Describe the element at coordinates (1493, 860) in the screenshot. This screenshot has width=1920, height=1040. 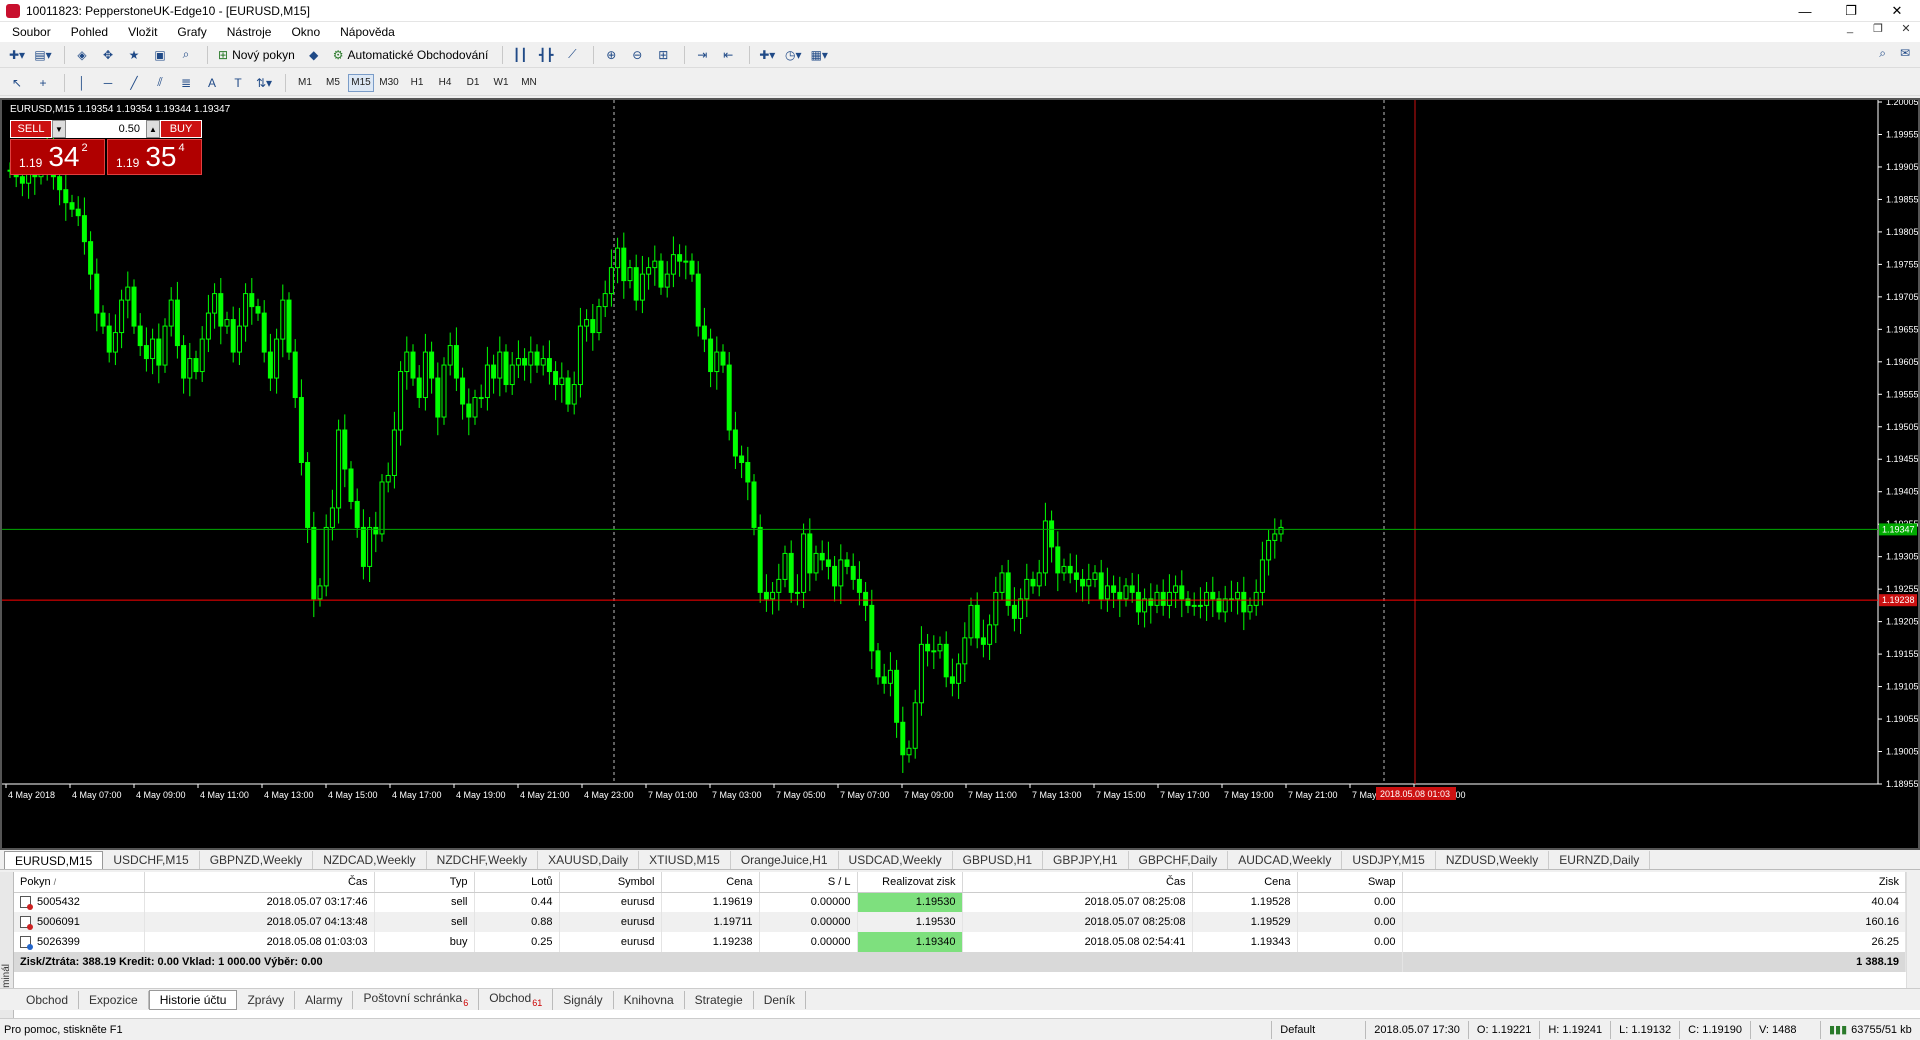
I see `chart-tab: NZDUSD,Weekly` at that location.